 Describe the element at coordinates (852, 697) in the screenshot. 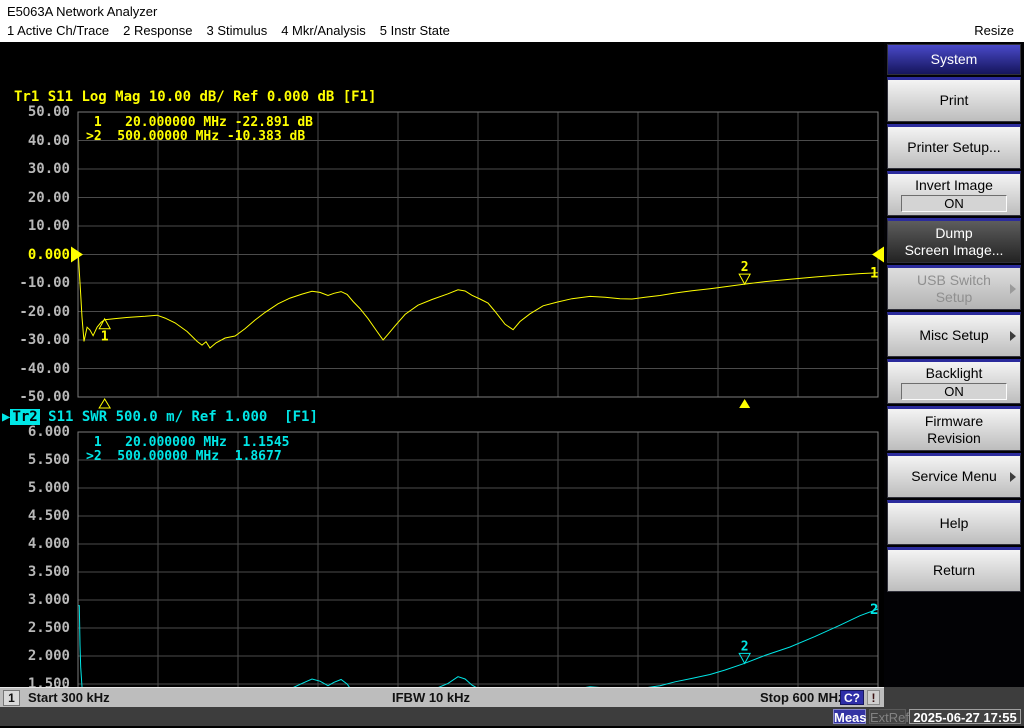

I see `correction-status-badge: C?` at that location.